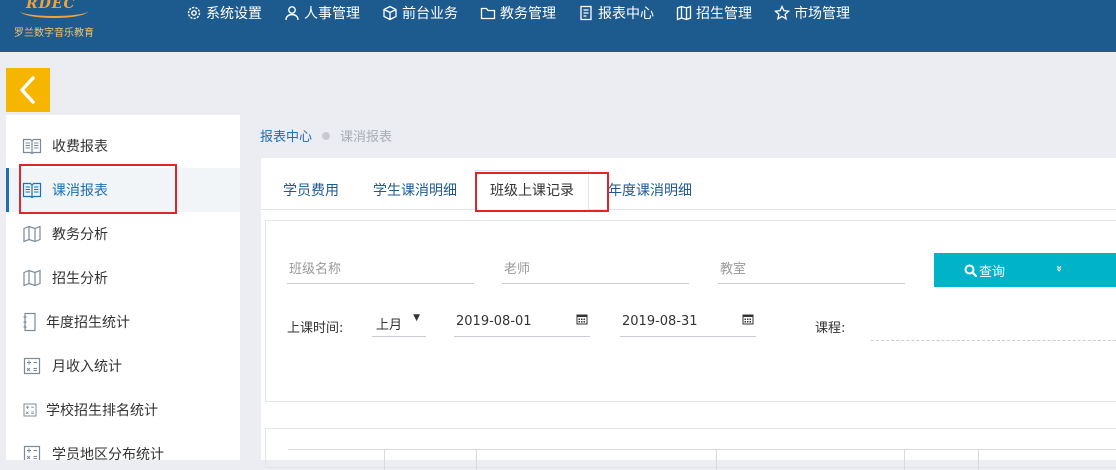 The width and height of the screenshot is (1116, 470). What do you see at coordinates (811, 269) in the screenshot?
I see `classroom-input: 教室` at bounding box center [811, 269].